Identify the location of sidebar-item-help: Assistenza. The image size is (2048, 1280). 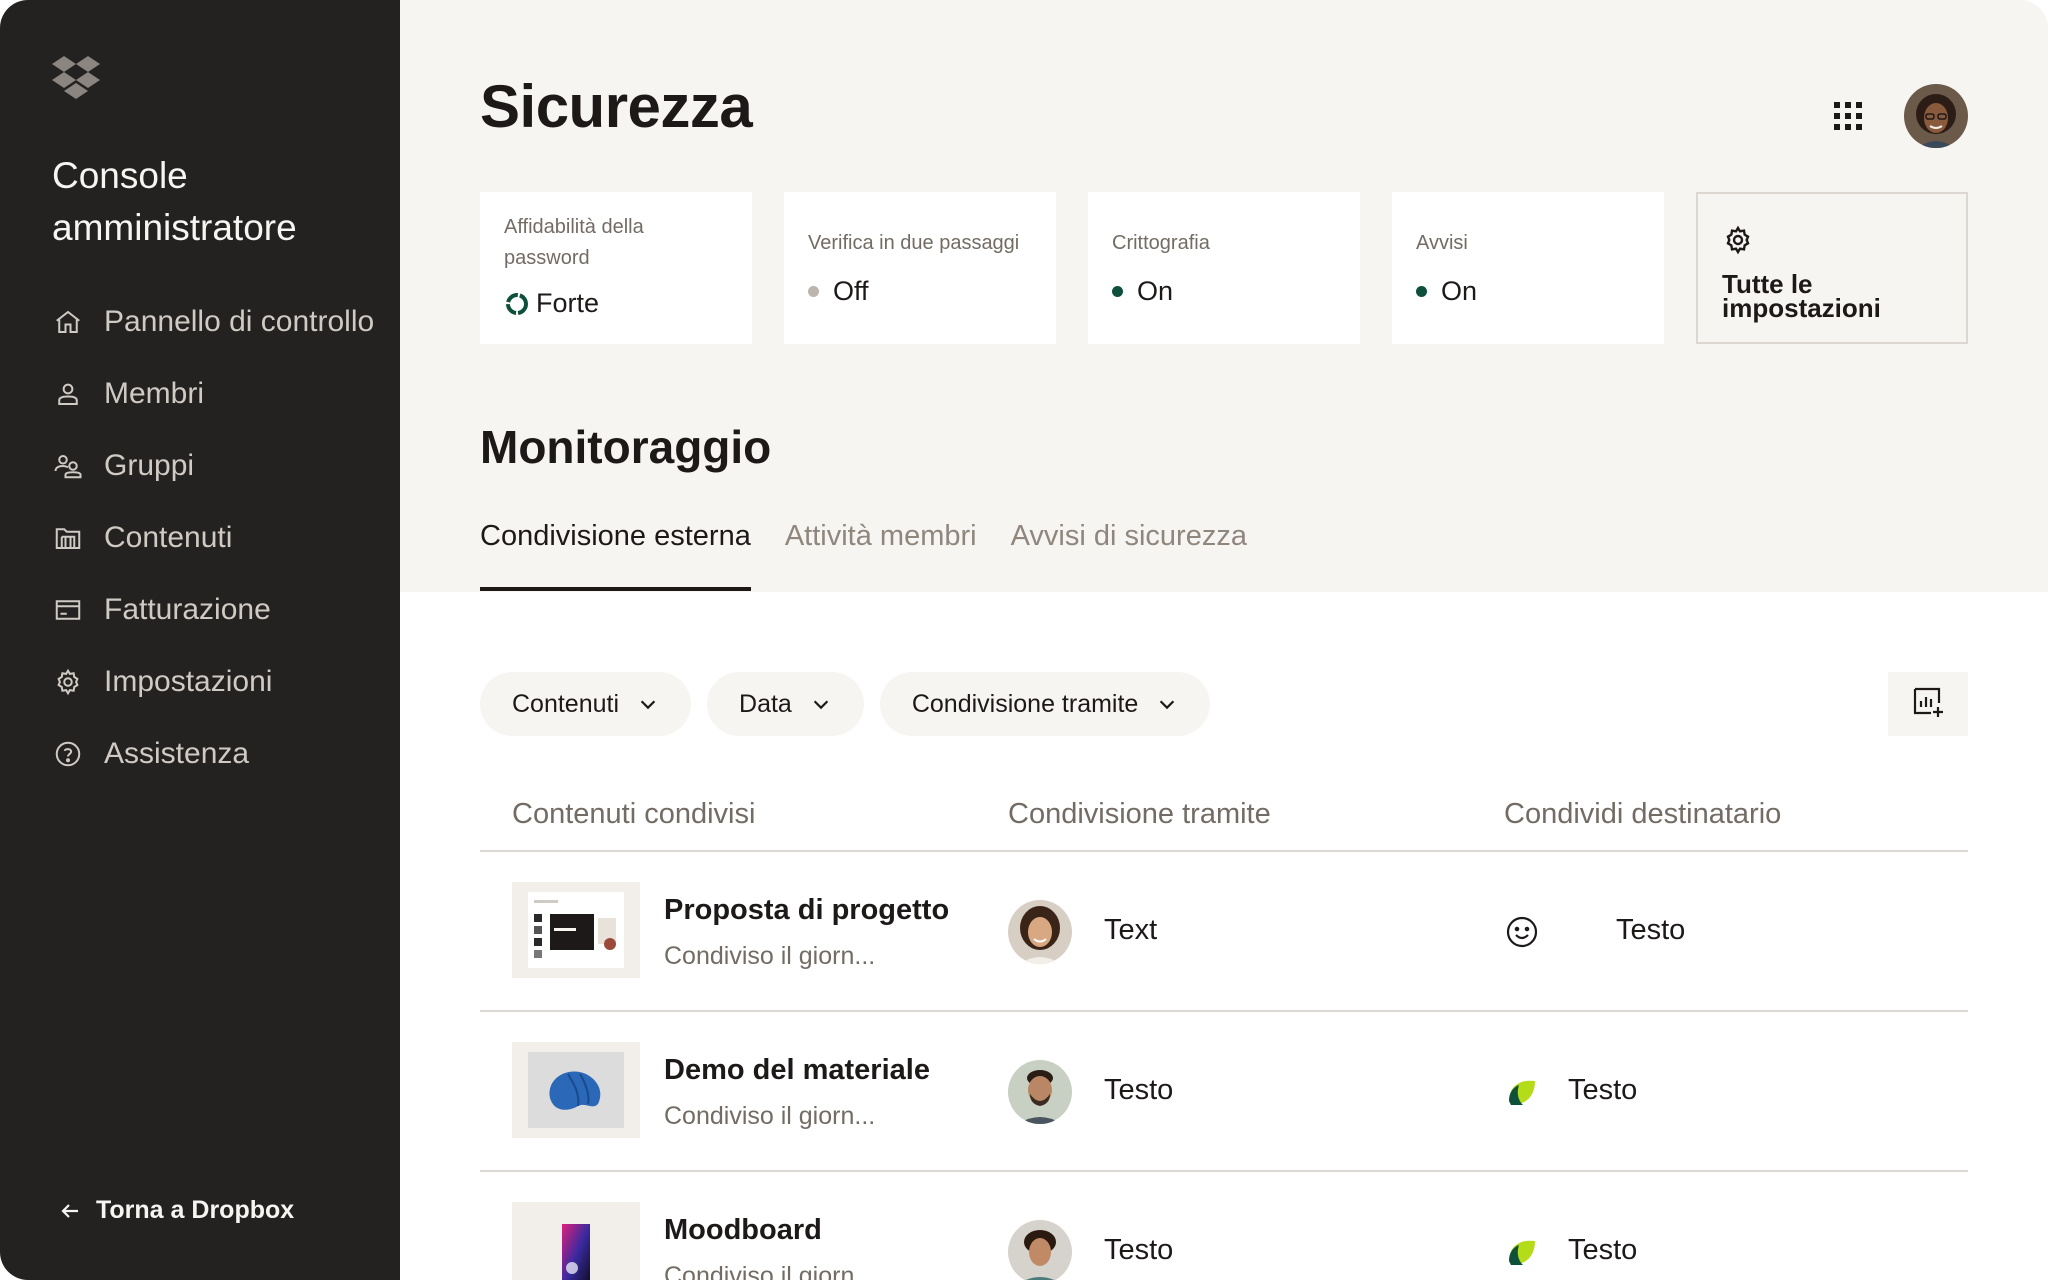
(213, 754).